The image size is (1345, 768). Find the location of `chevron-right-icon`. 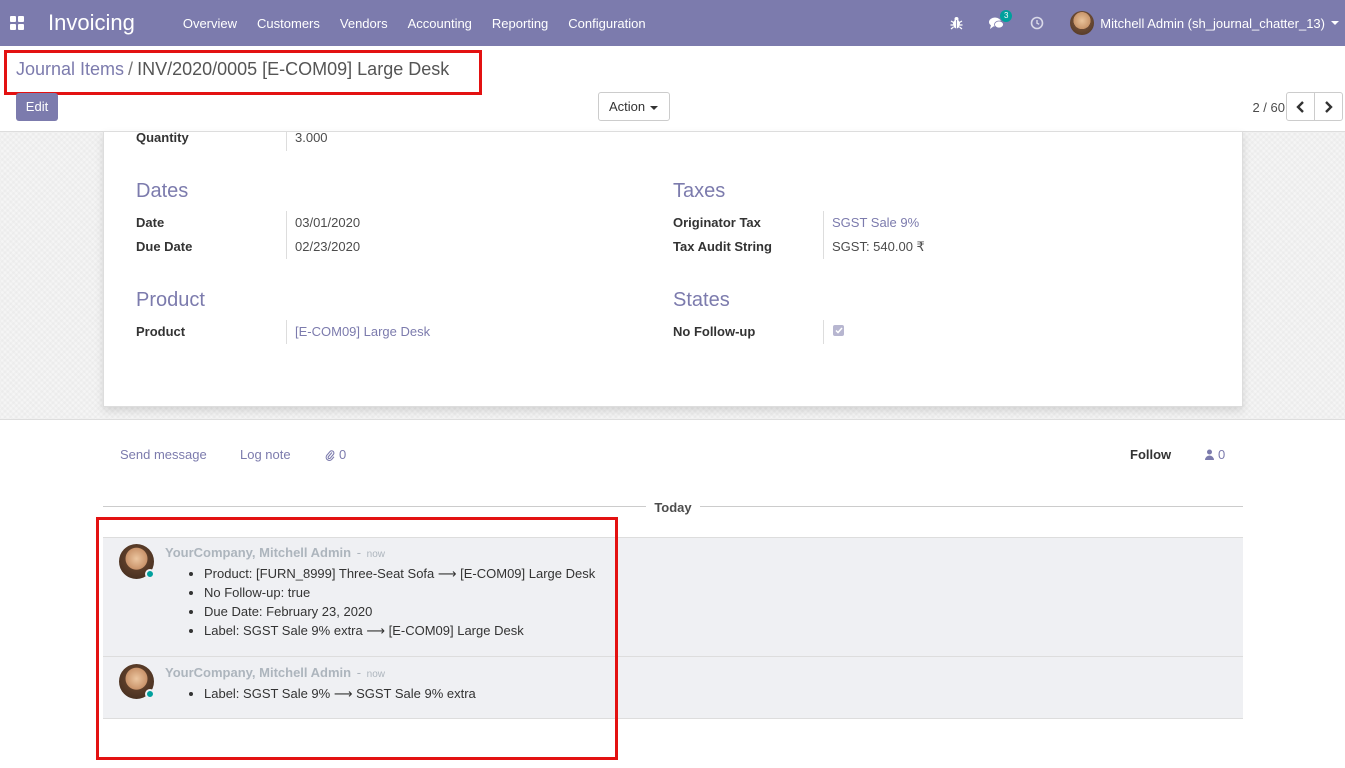

chevron-right-icon is located at coordinates (1329, 106).